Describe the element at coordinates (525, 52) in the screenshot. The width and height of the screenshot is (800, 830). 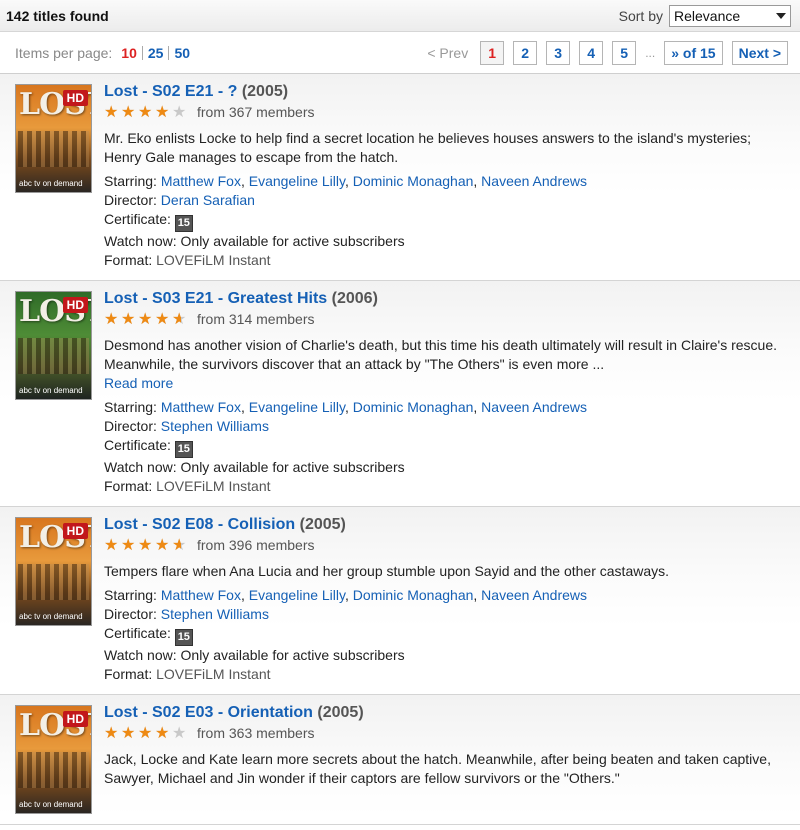
I see `page-2-button: 2` at that location.